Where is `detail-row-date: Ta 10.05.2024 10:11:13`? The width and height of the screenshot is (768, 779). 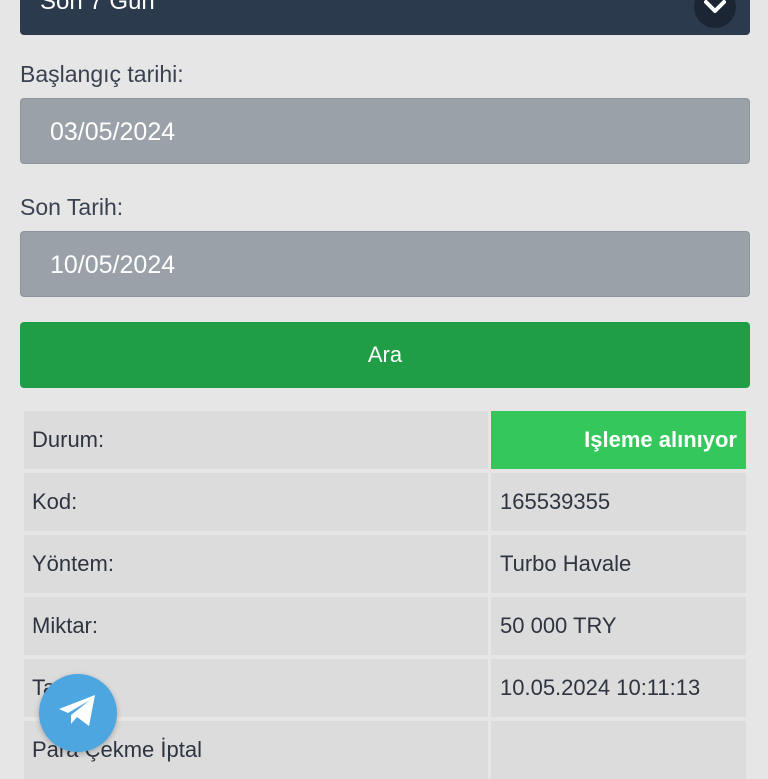 detail-row-date: Ta 10.05.2024 10:11:13 is located at coordinates (385, 688).